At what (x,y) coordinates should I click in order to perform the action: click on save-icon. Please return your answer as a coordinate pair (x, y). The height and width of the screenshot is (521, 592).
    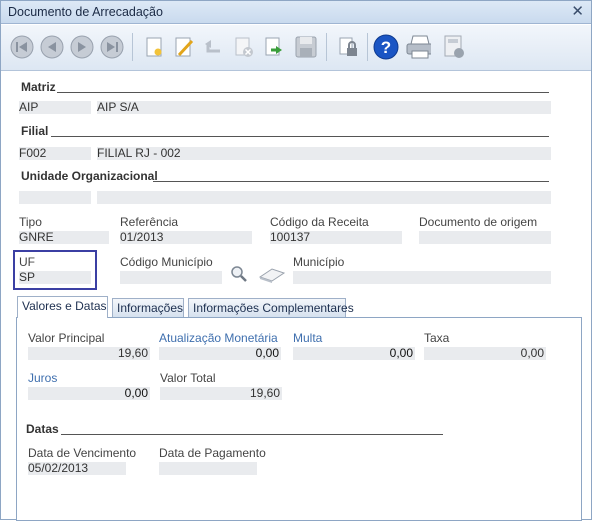
    Looking at the image, I should click on (306, 47).